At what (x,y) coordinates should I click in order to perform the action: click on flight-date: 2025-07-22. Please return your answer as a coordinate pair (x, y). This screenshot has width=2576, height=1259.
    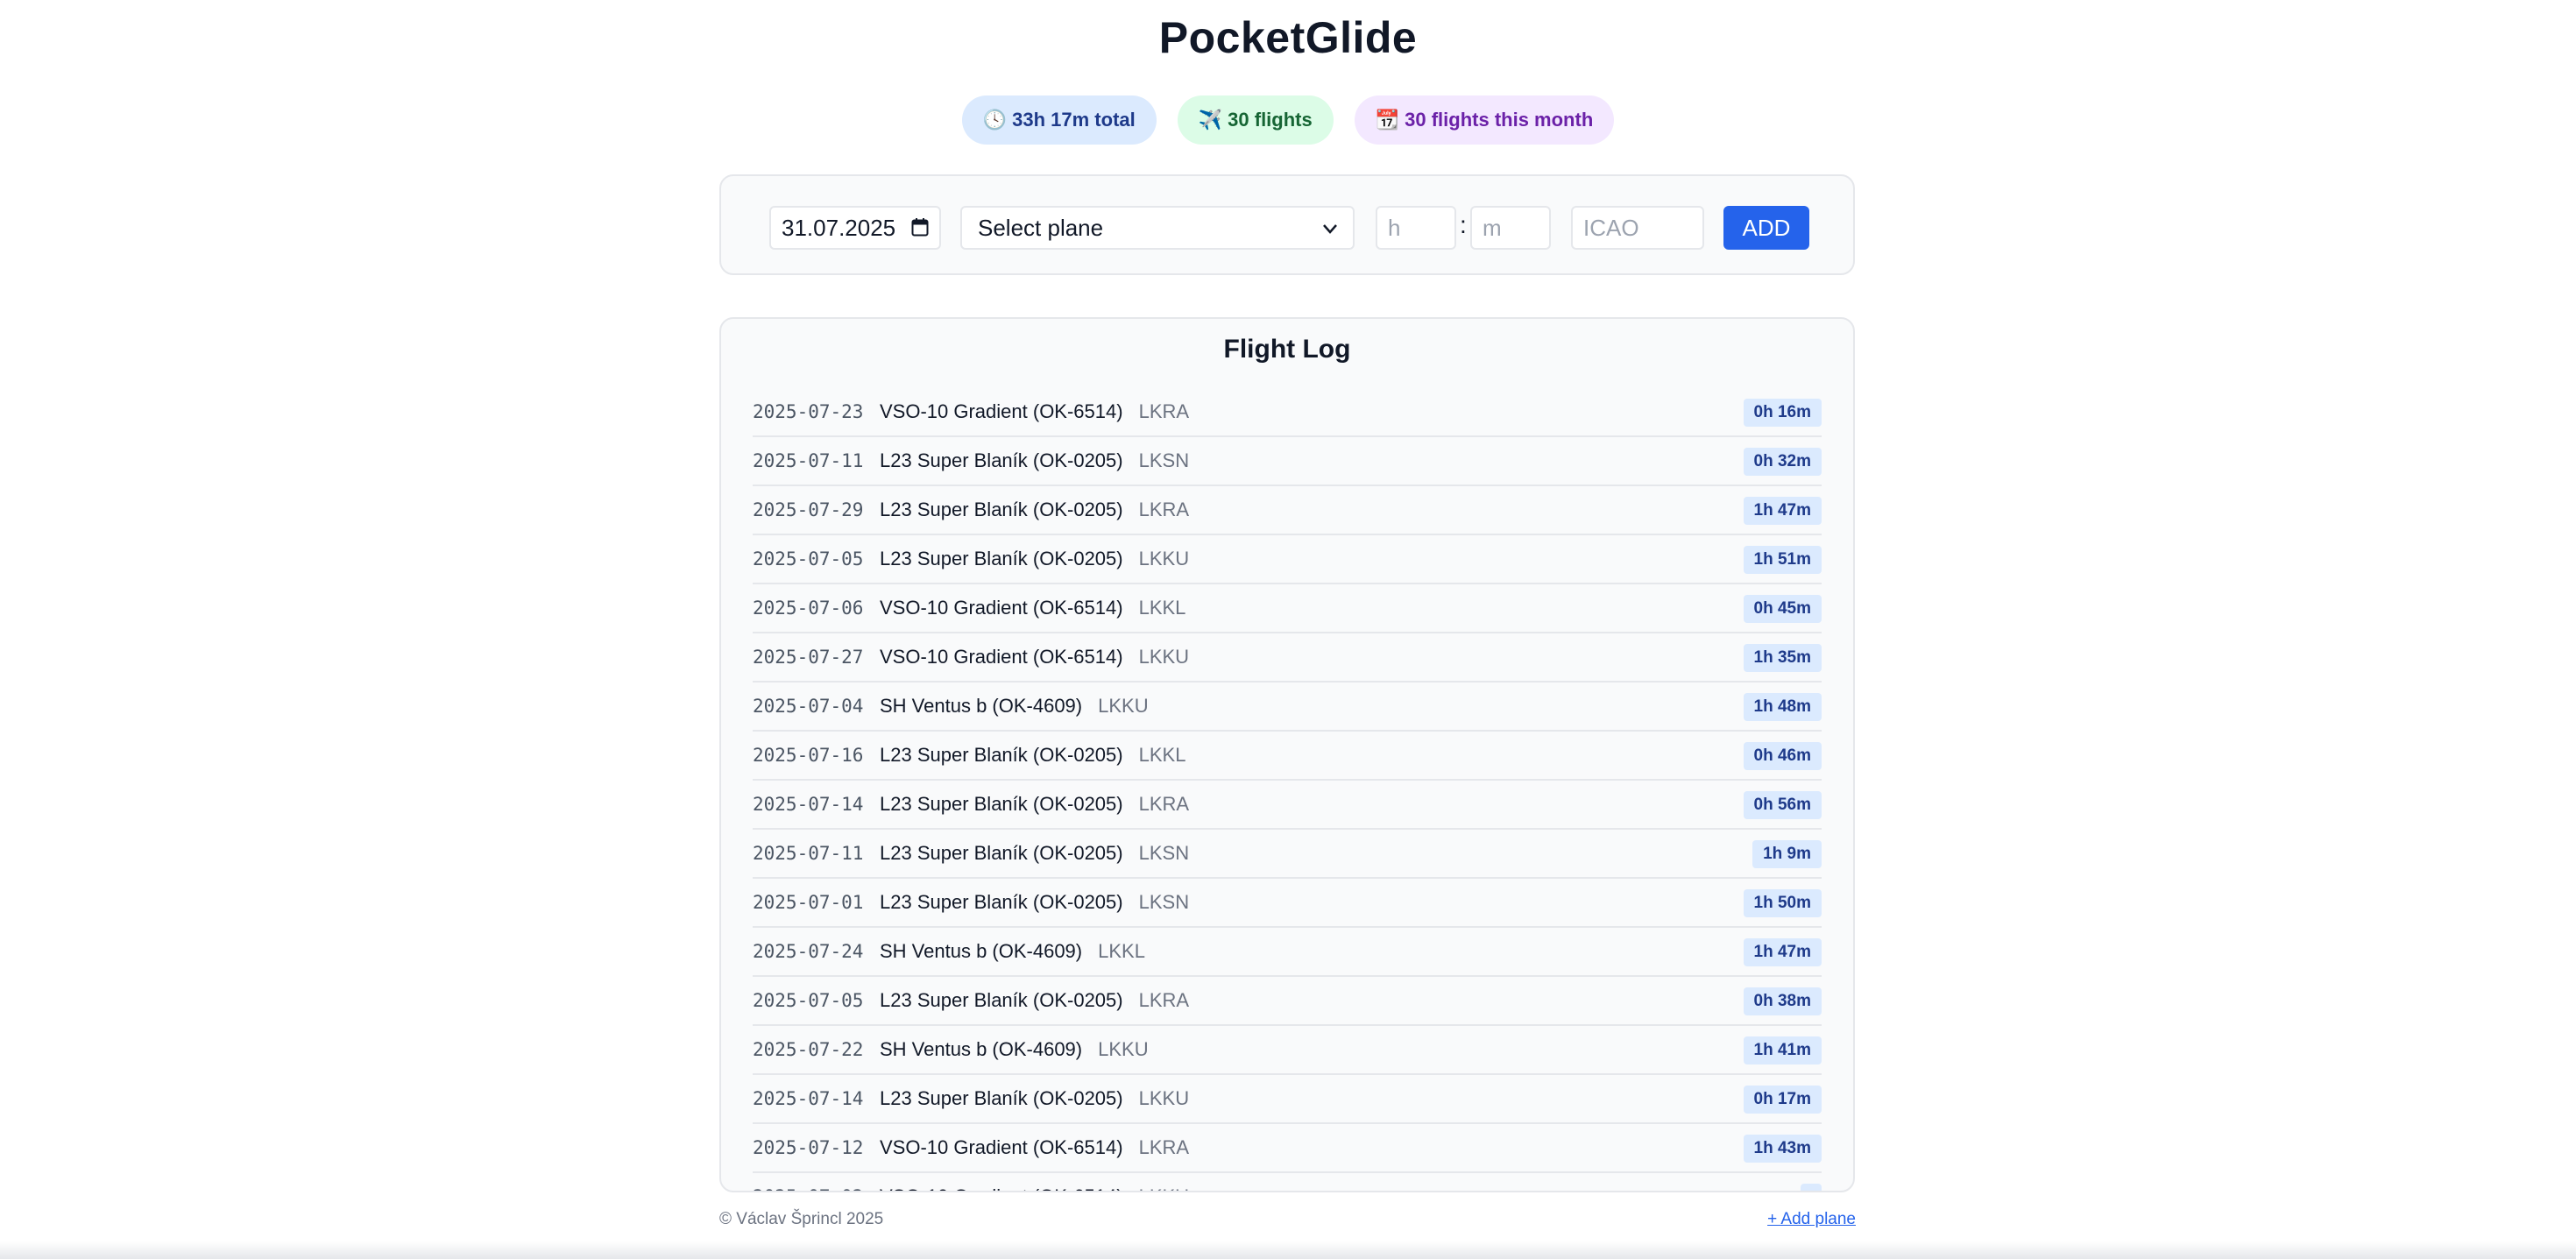
    Looking at the image, I should click on (808, 1050).